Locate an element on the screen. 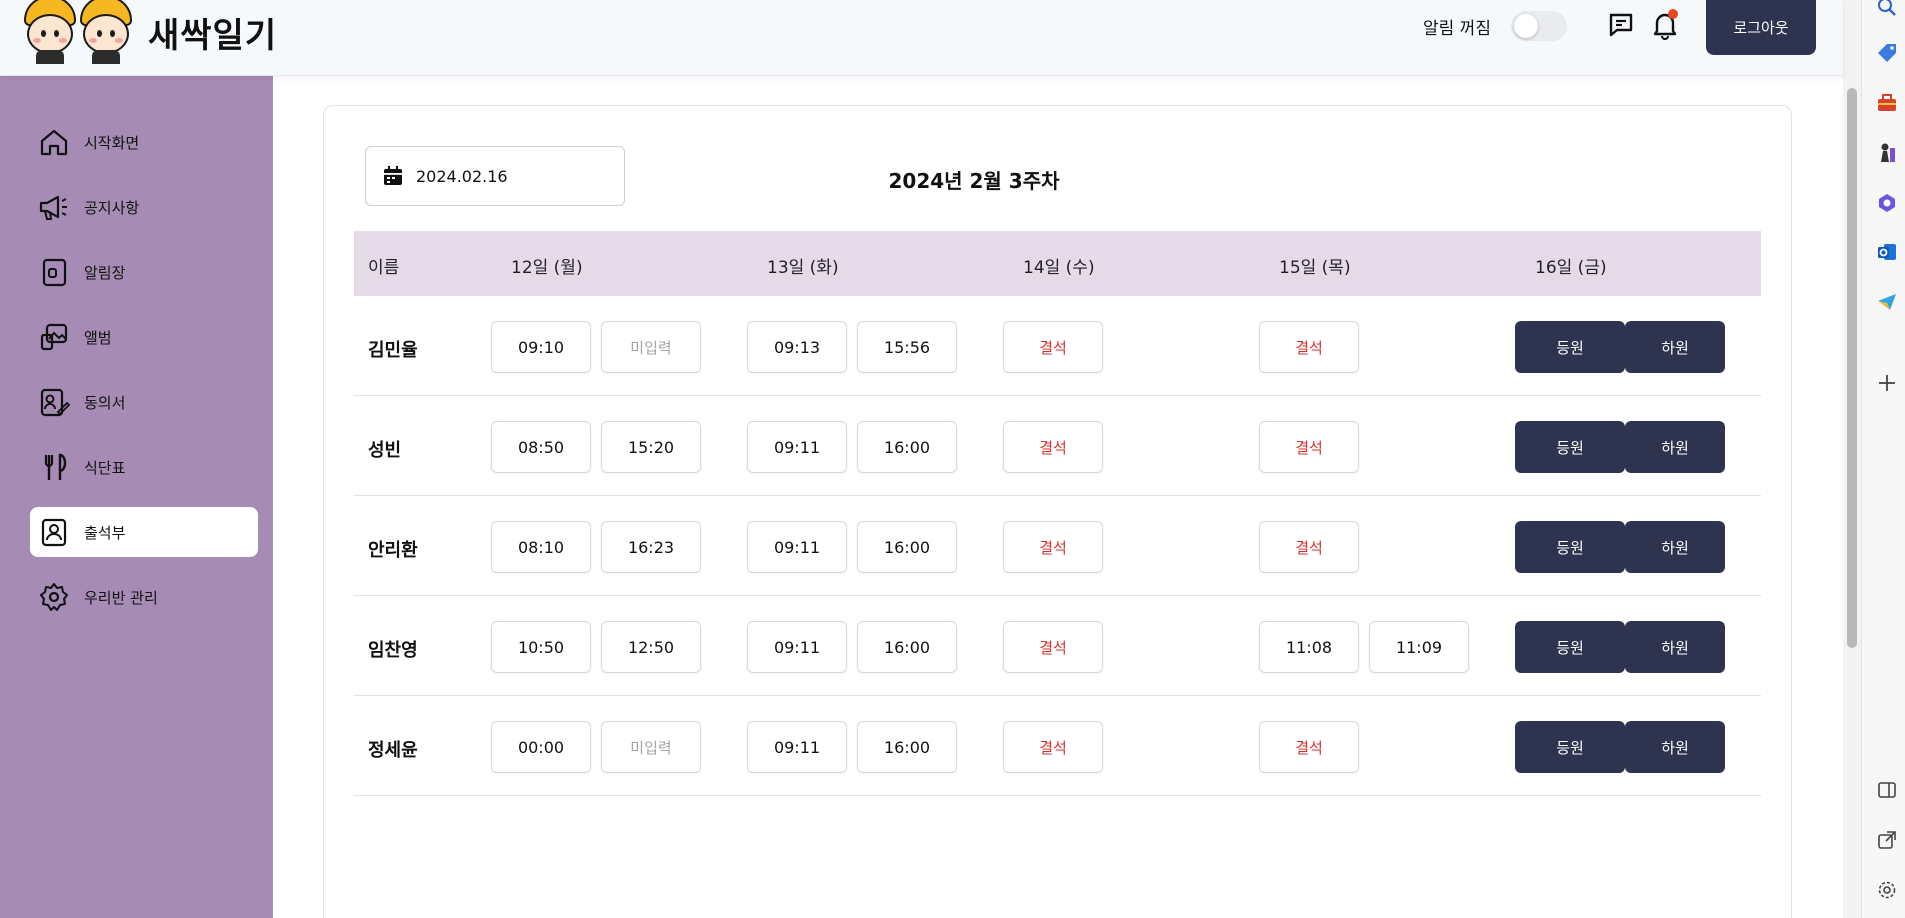  tue-checkin-time: 09:13 is located at coordinates (797, 347).